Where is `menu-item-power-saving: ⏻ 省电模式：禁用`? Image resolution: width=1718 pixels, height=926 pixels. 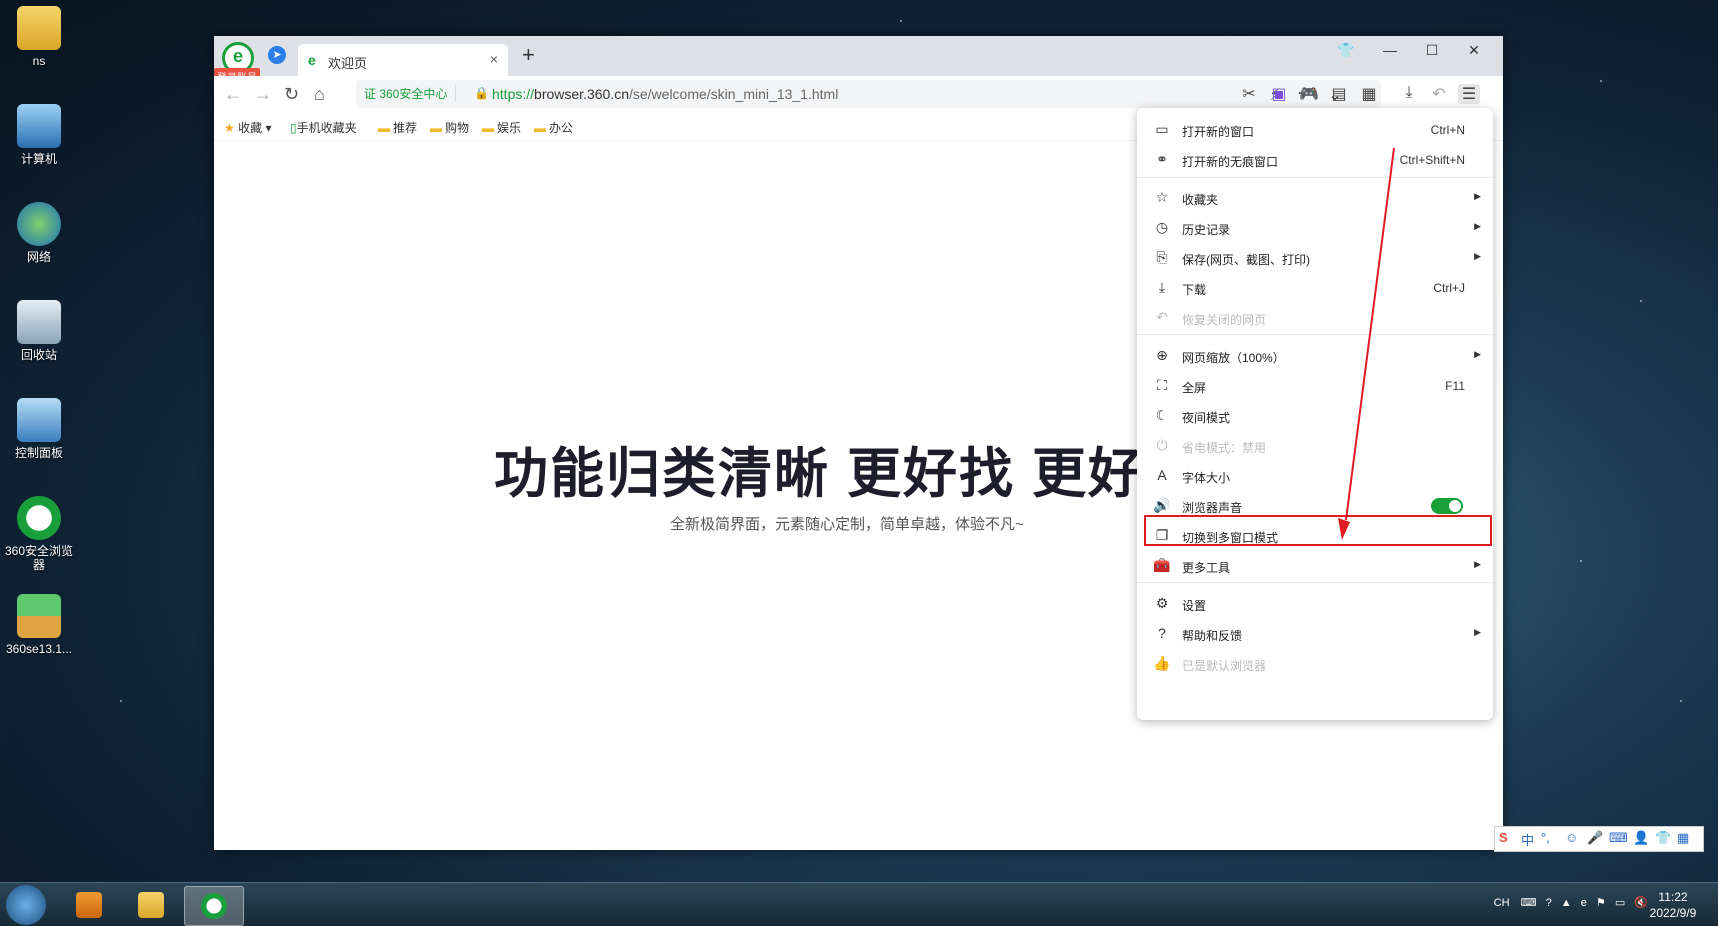 menu-item-power-saving: ⏻ 省电模式：禁用 is located at coordinates (1315, 445).